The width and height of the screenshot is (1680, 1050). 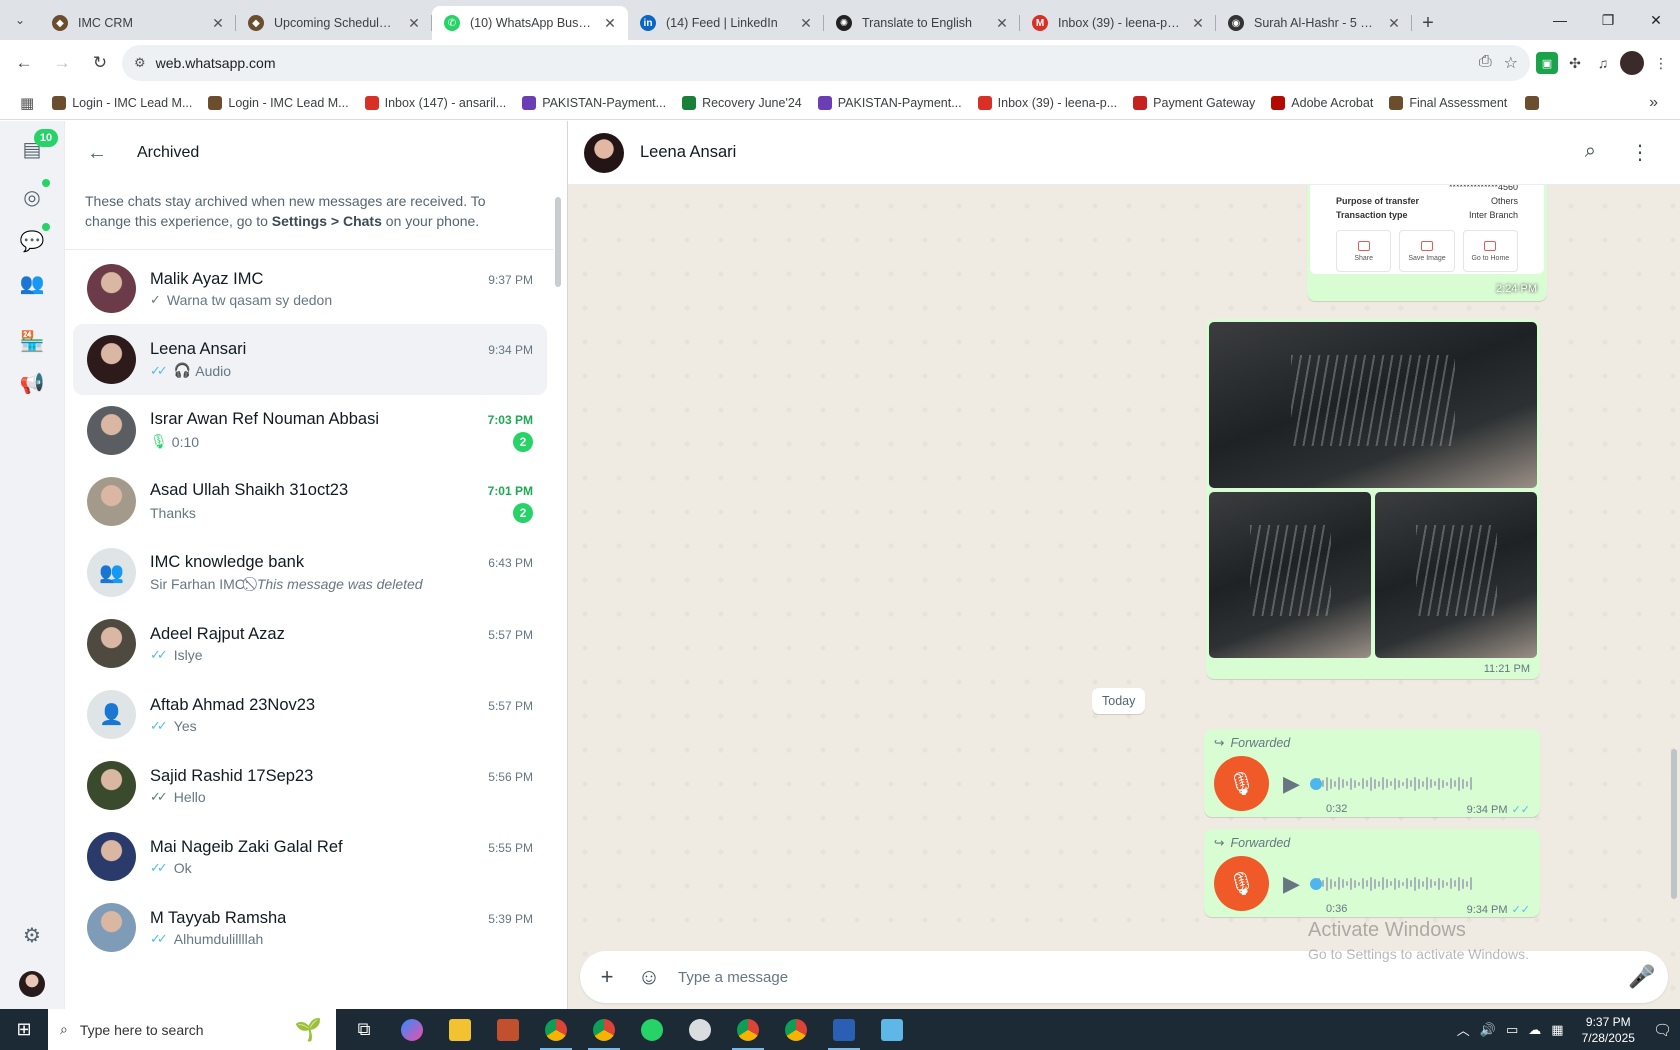 What do you see at coordinates (192, 1029) in the screenshot?
I see `taskbar-search: ⌕ Type here to search 🌱` at bounding box center [192, 1029].